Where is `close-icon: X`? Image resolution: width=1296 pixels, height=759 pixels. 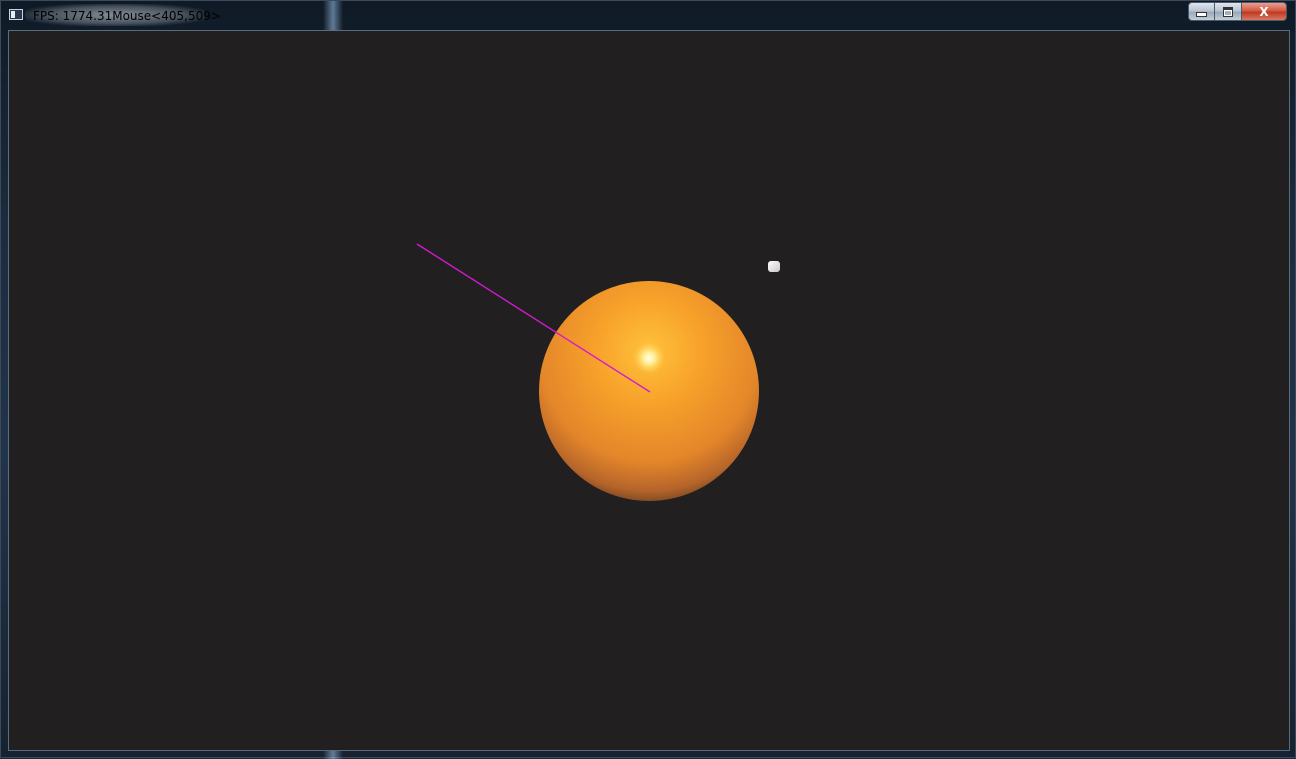 close-icon: X is located at coordinates (1264, 11).